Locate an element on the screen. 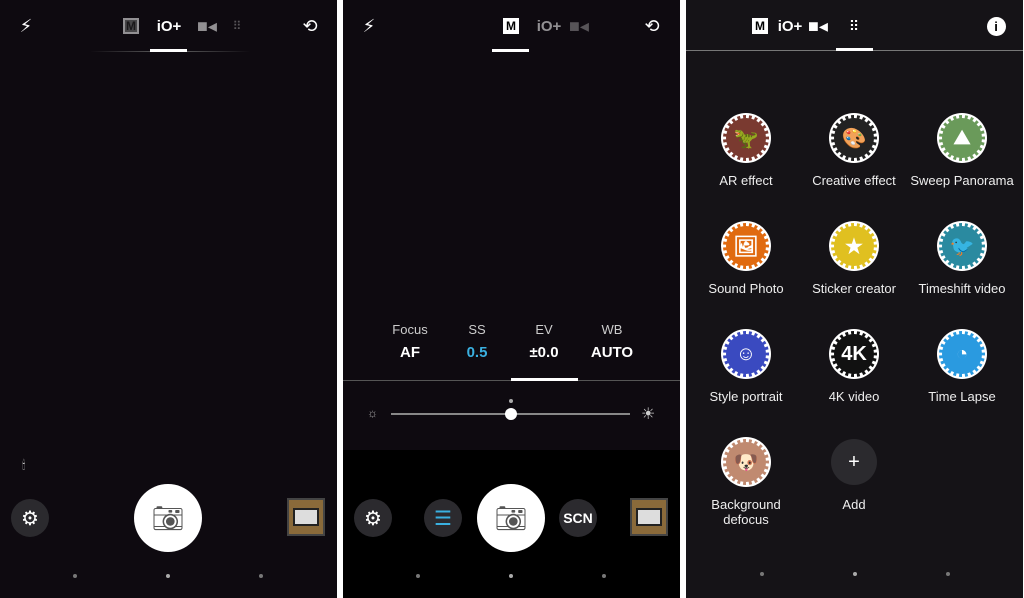 Image resolution: width=1024 pixels, height=598 pixels. info-icon: i is located at coordinates (996, 26).